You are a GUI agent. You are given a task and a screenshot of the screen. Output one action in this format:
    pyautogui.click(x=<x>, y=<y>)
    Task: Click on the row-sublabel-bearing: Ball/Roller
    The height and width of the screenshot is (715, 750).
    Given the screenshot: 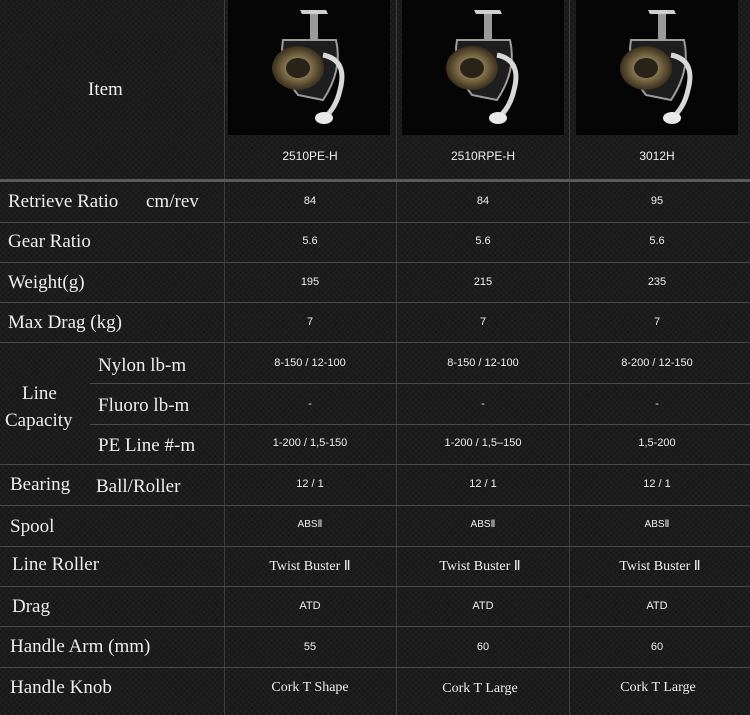 What is the action you would take?
    pyautogui.click(x=138, y=486)
    